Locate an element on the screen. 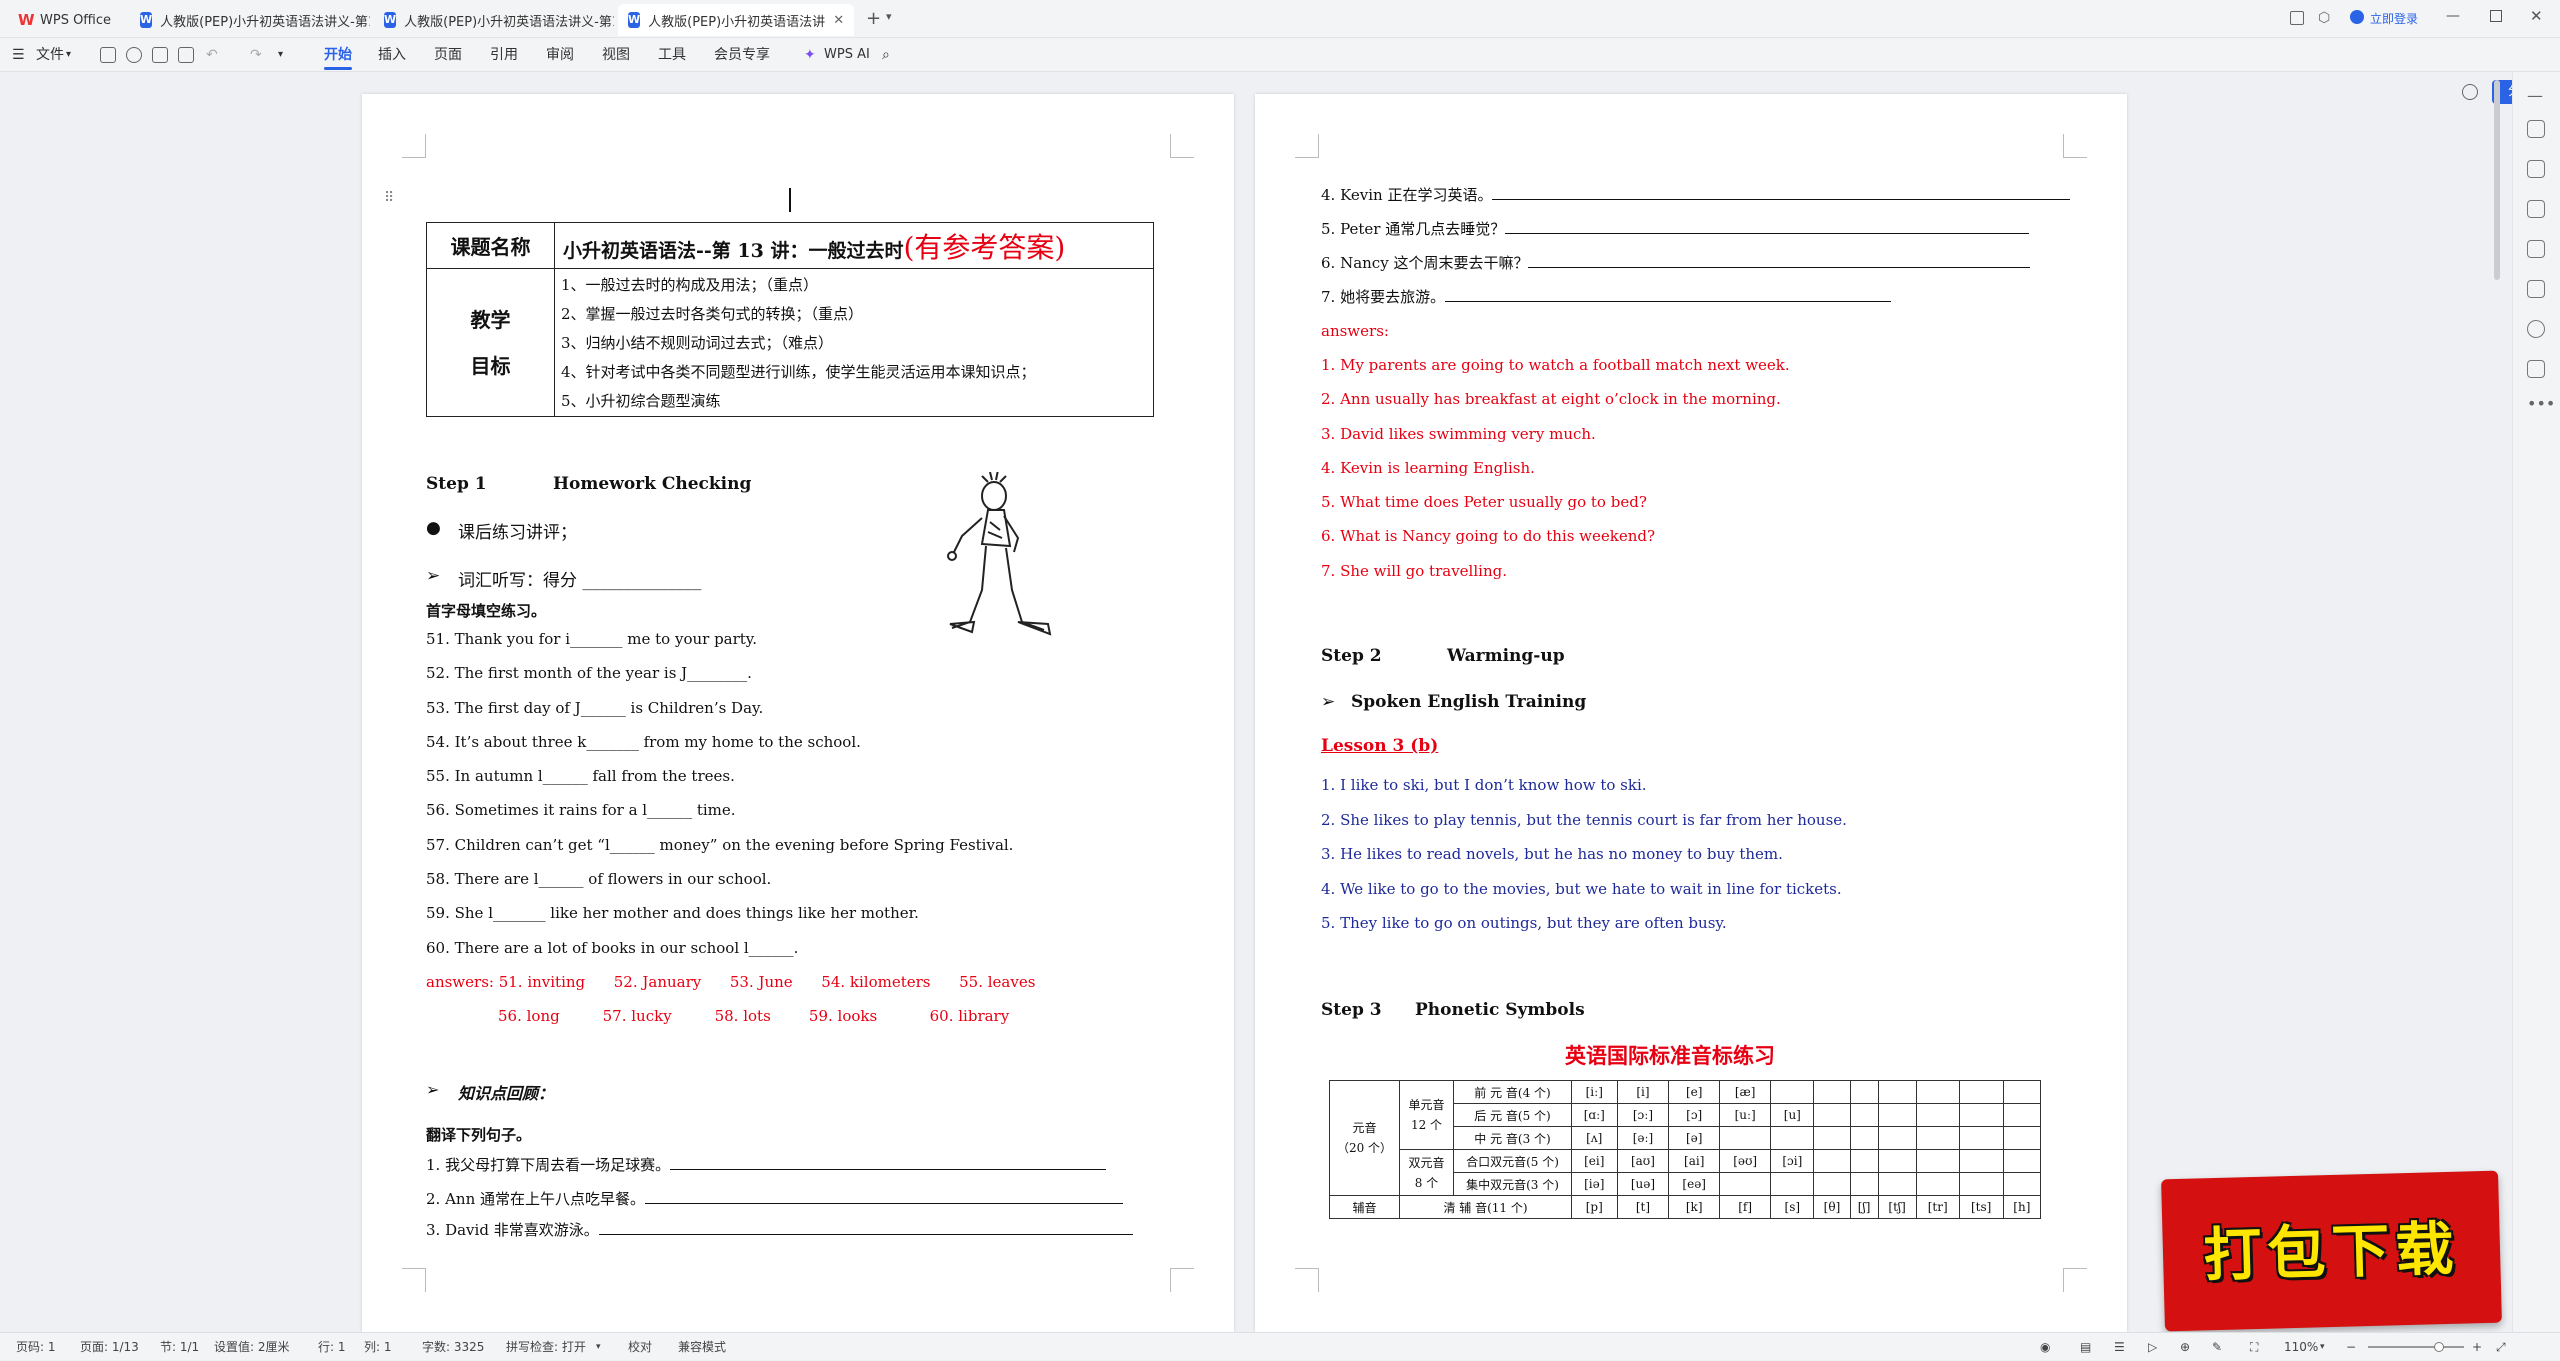 The width and height of the screenshot is (2560, 1361). pen-icon: ✎ is located at coordinates (2217, 1347).